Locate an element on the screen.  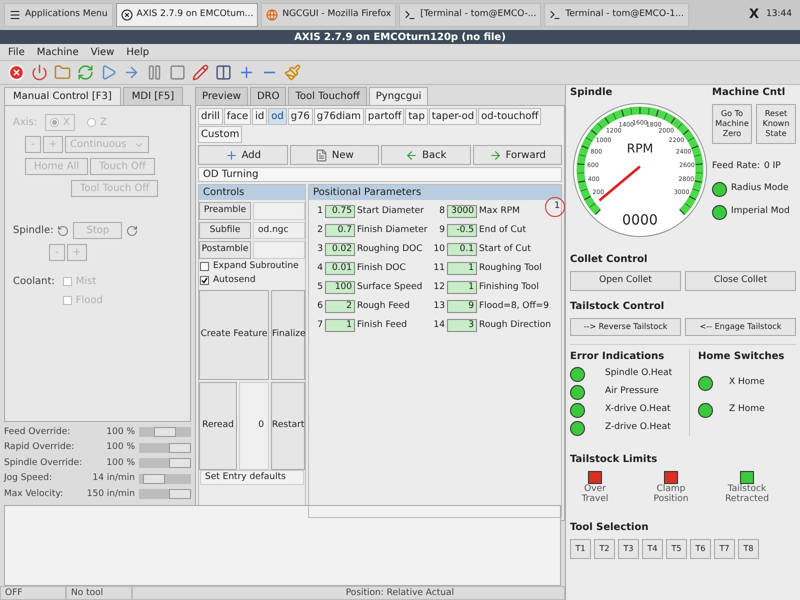
pencil-icon is located at coordinates (200, 72).